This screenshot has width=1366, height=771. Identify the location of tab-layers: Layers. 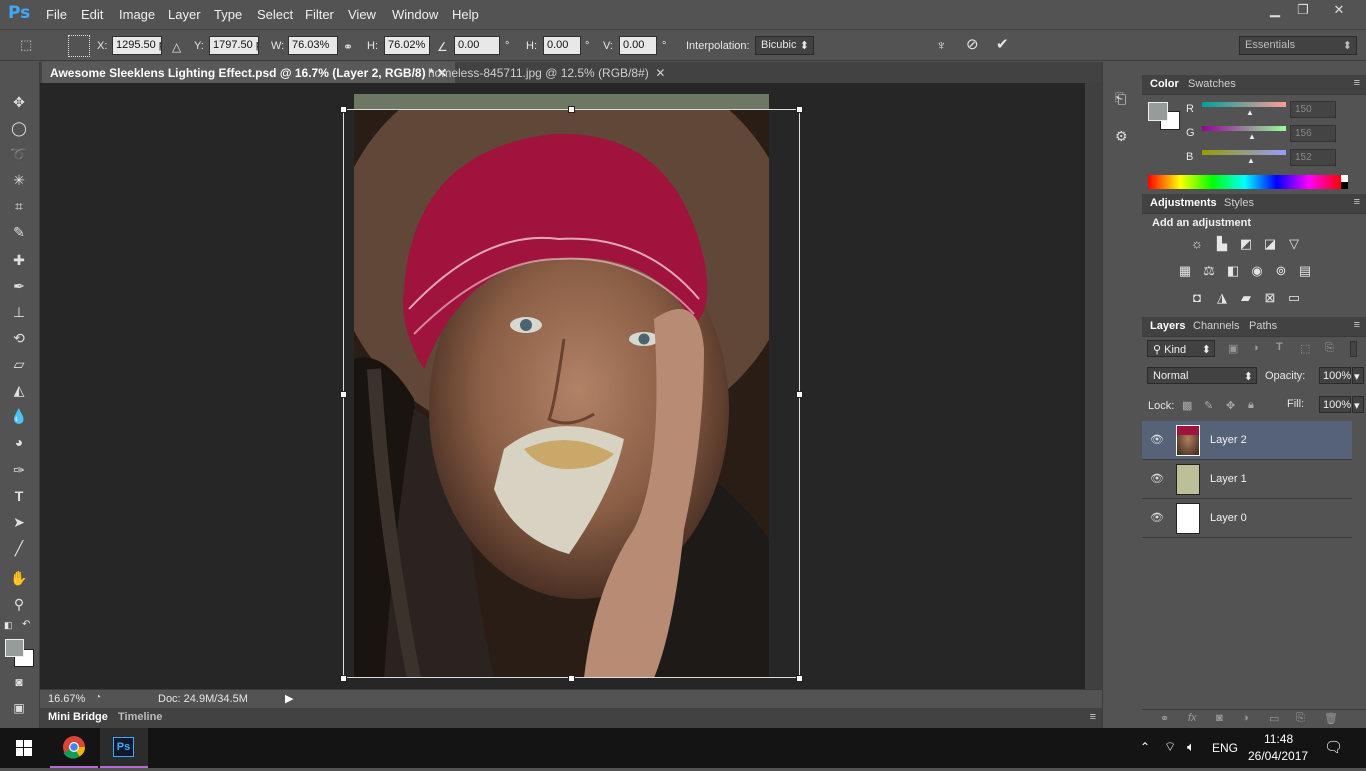
(1167, 326).